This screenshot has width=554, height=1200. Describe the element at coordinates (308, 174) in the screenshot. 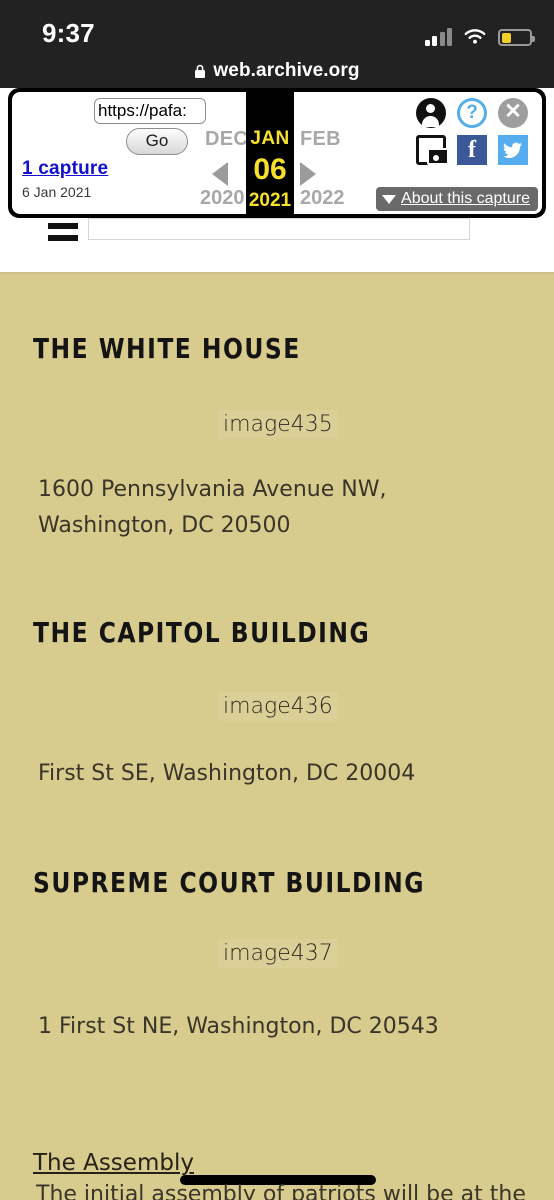

I see `arrow-right-icon` at that location.